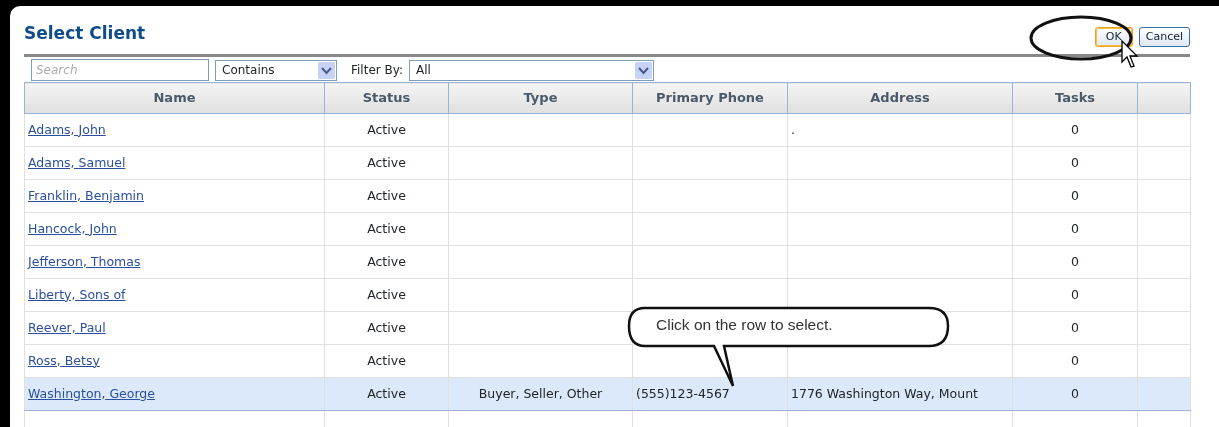 The width and height of the screenshot is (1219, 427). I want to click on client-name-link: Liberty, Sons of, so click(77, 294).